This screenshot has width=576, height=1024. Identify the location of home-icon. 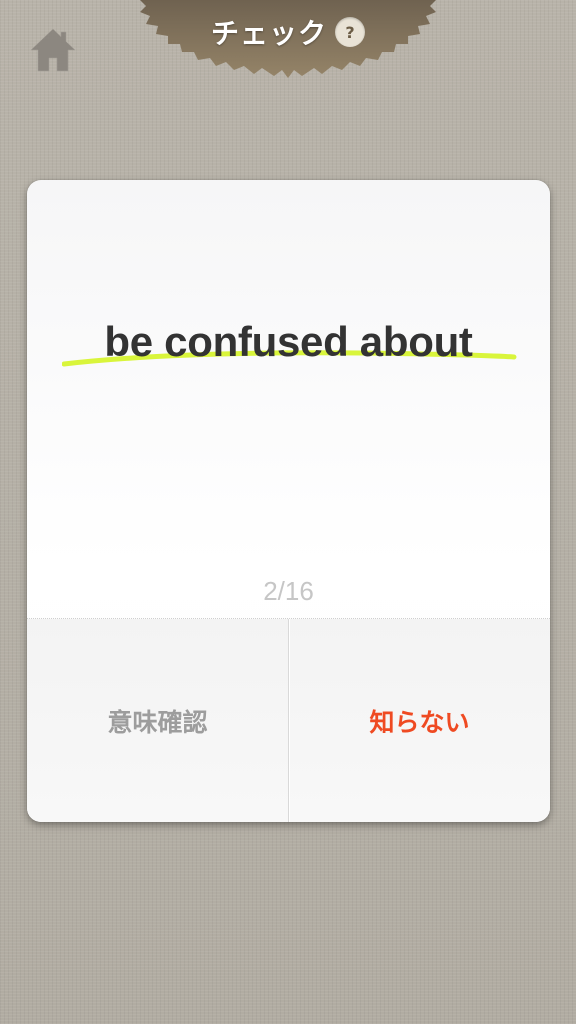
(53, 50).